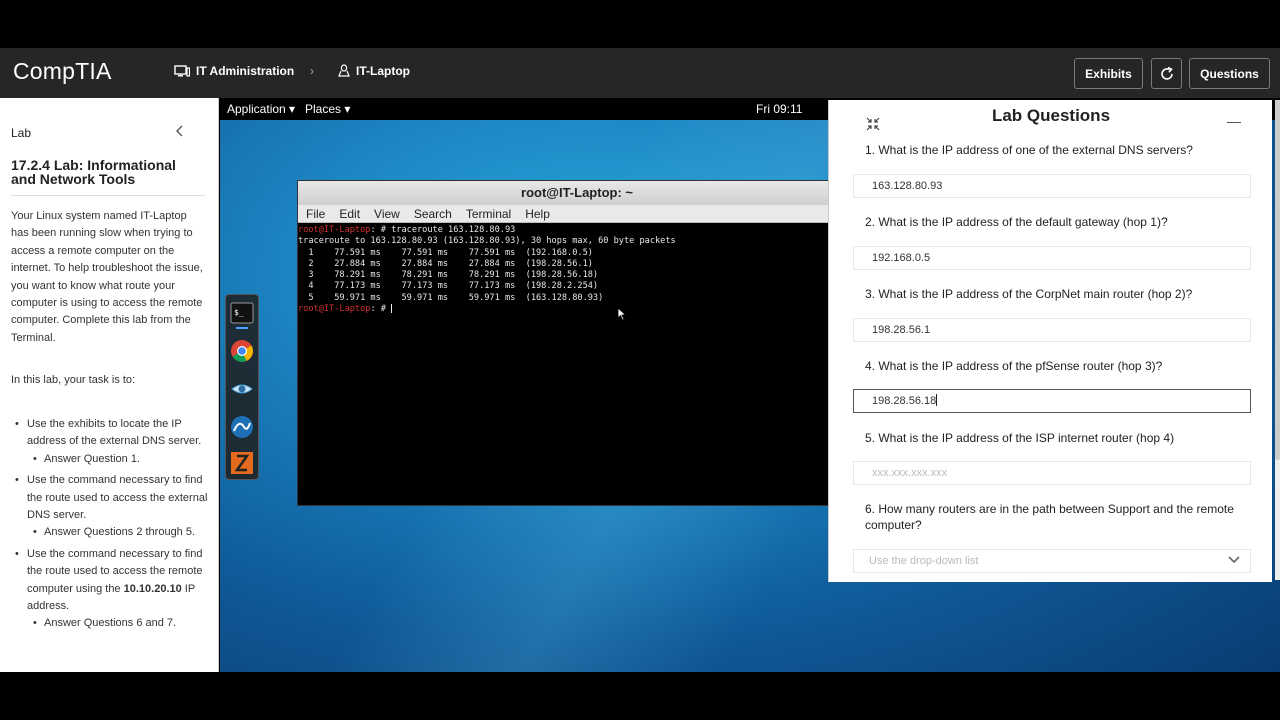 This screenshot has height=720, width=1280. I want to click on text-cursor, so click(937, 400).